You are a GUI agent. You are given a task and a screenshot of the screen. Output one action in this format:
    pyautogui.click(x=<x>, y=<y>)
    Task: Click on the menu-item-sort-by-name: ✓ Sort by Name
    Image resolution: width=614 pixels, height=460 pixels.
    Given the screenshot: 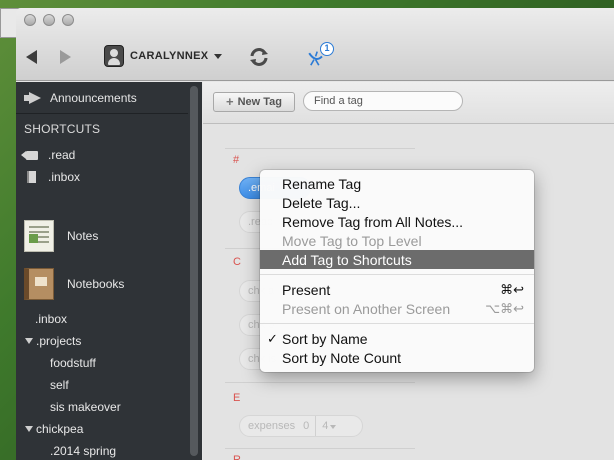 What is the action you would take?
    pyautogui.click(x=397, y=338)
    